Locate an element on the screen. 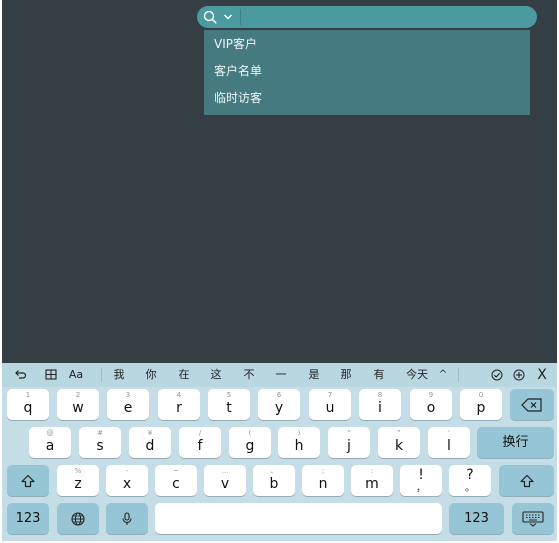  key-m: :m is located at coordinates (372, 480).